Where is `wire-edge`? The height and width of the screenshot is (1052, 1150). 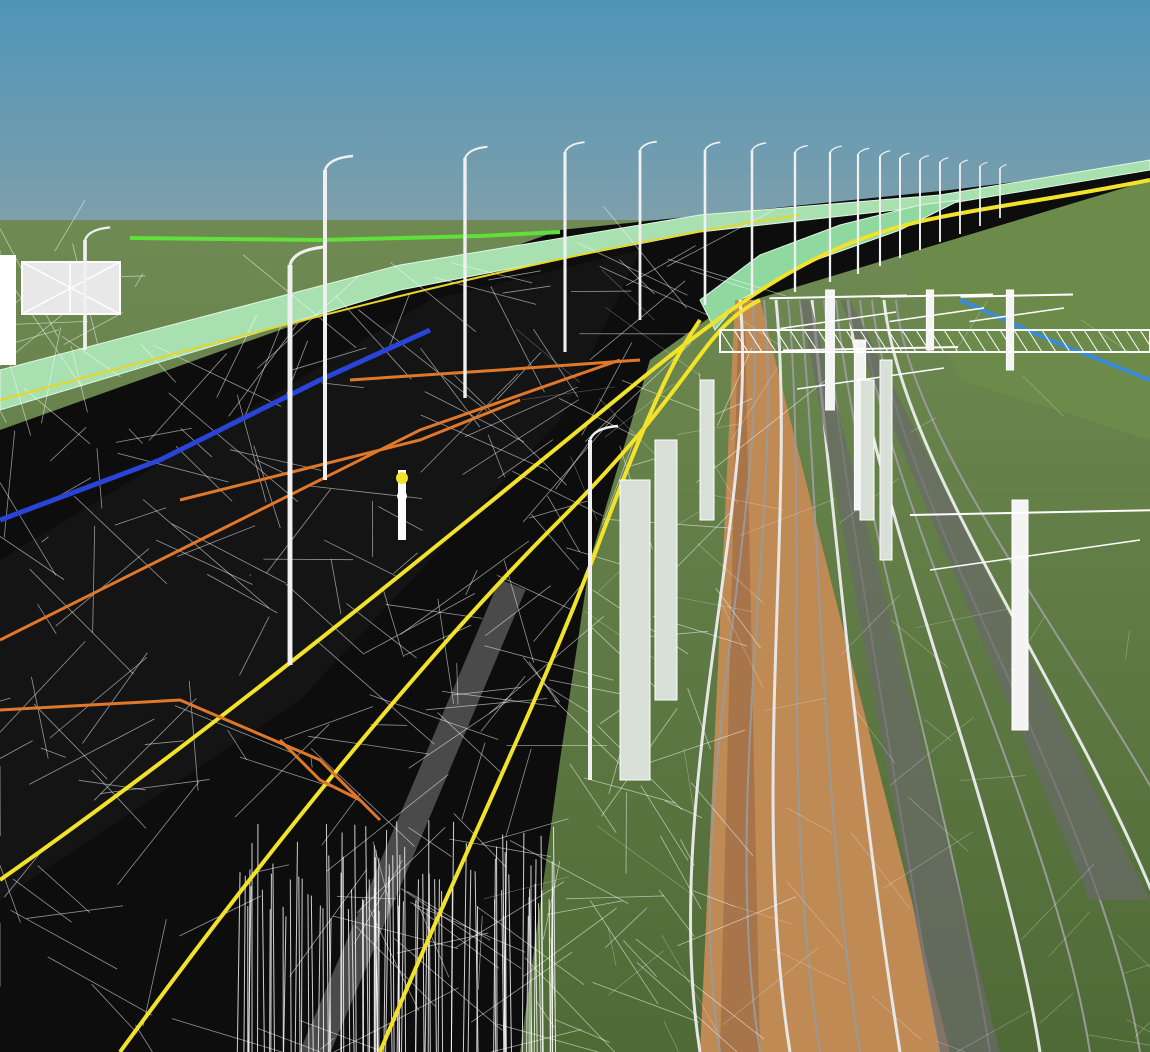 wire-edge is located at coordinates (308, 559).